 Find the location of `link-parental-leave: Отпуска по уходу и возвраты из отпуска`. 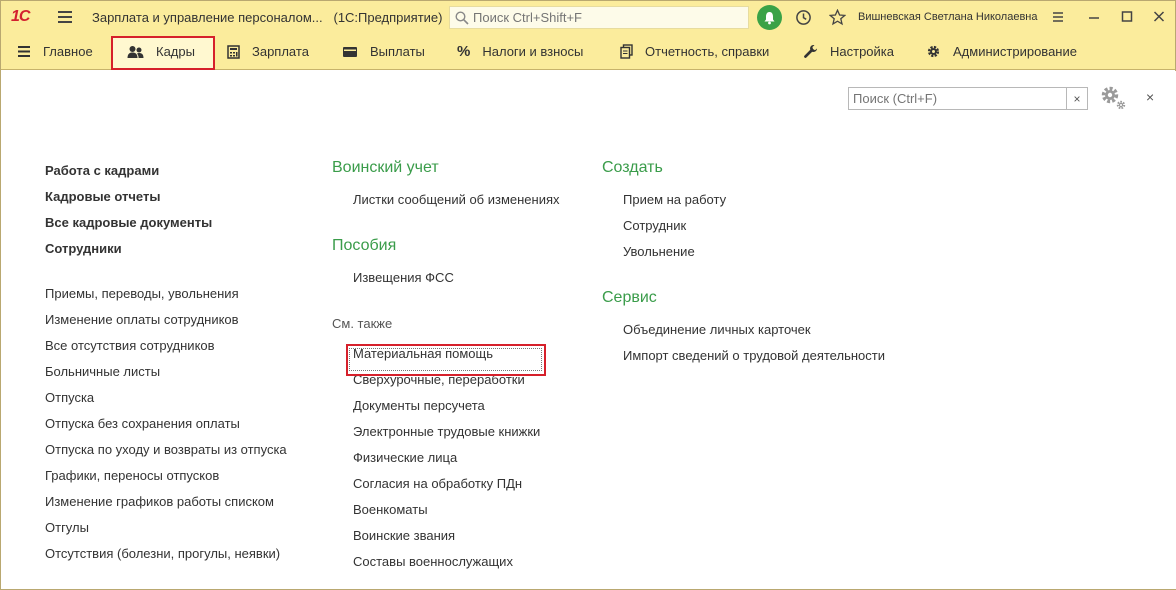

link-parental-leave: Отпуска по уходу и возвраты из отпуска is located at coordinates (166, 449).